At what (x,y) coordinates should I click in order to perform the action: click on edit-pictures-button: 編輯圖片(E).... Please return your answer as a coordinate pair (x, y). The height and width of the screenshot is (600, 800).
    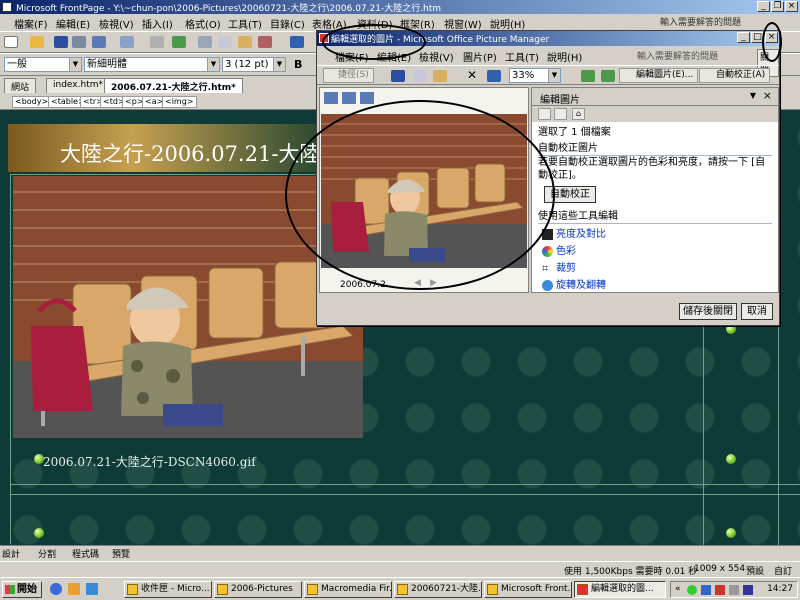
    Looking at the image, I should click on (659, 75).